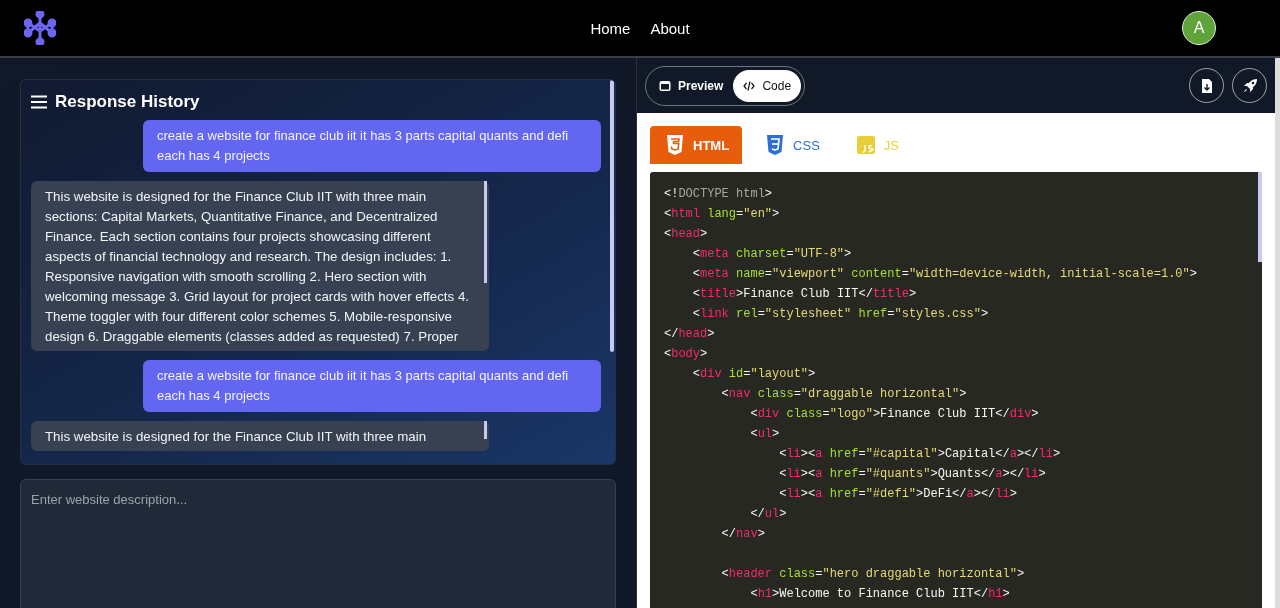  I want to click on shield-three-icon, so click(775, 145).